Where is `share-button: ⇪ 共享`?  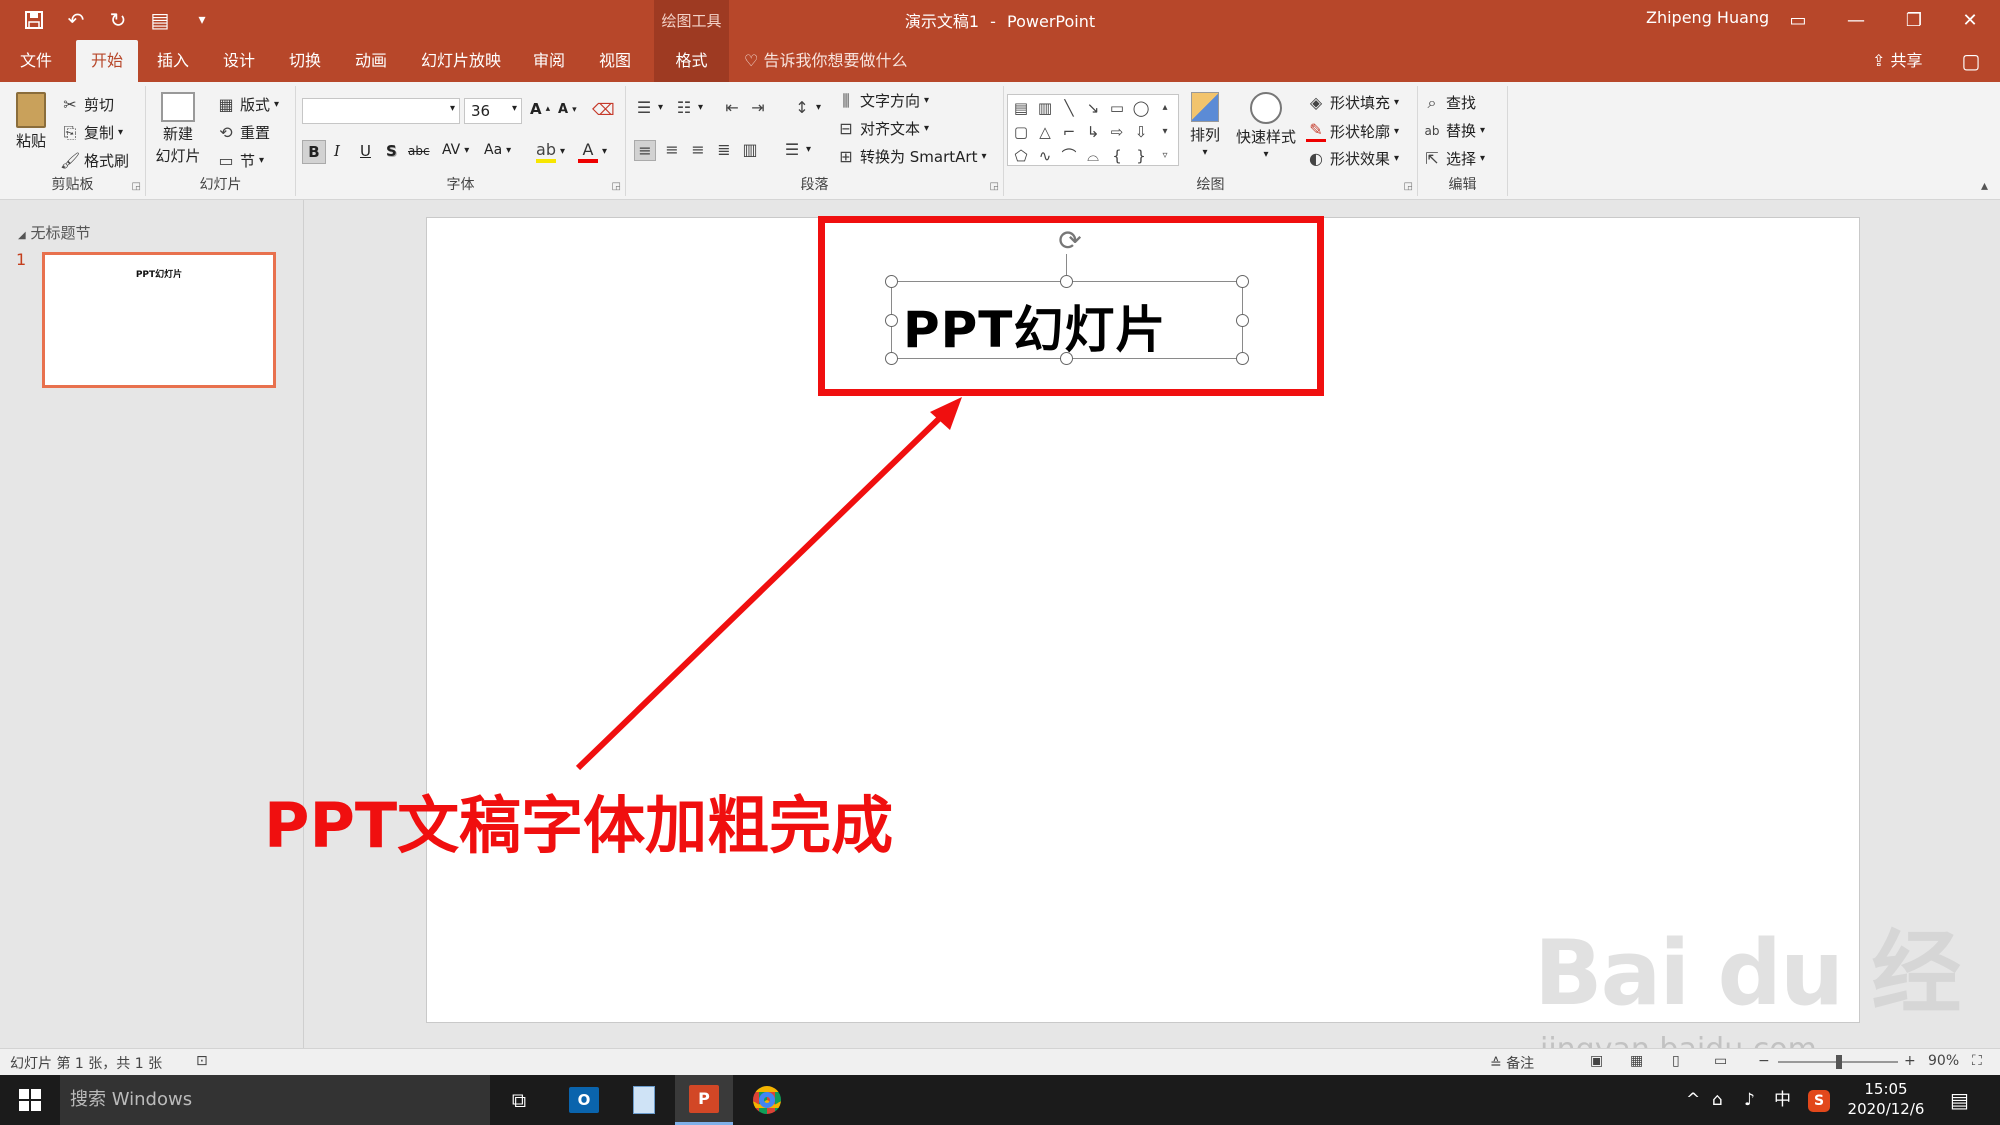
share-button: ⇪ 共享 is located at coordinates (1897, 61).